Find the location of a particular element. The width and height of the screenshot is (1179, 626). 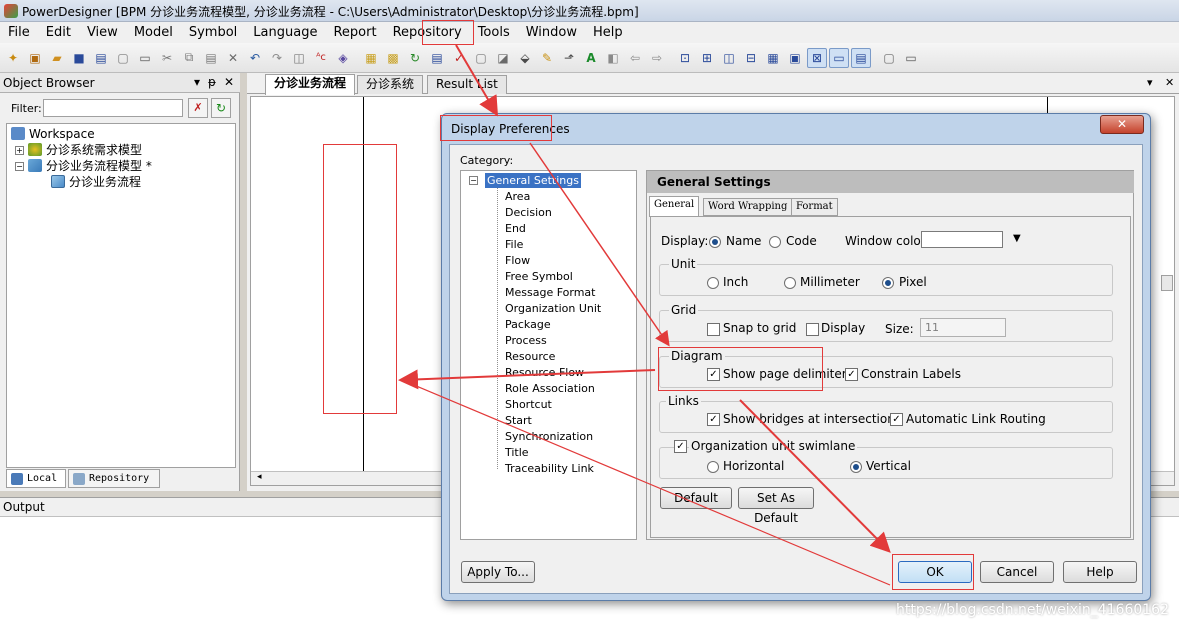

arrow-tools-to-dialog is located at coordinates (477, 80).